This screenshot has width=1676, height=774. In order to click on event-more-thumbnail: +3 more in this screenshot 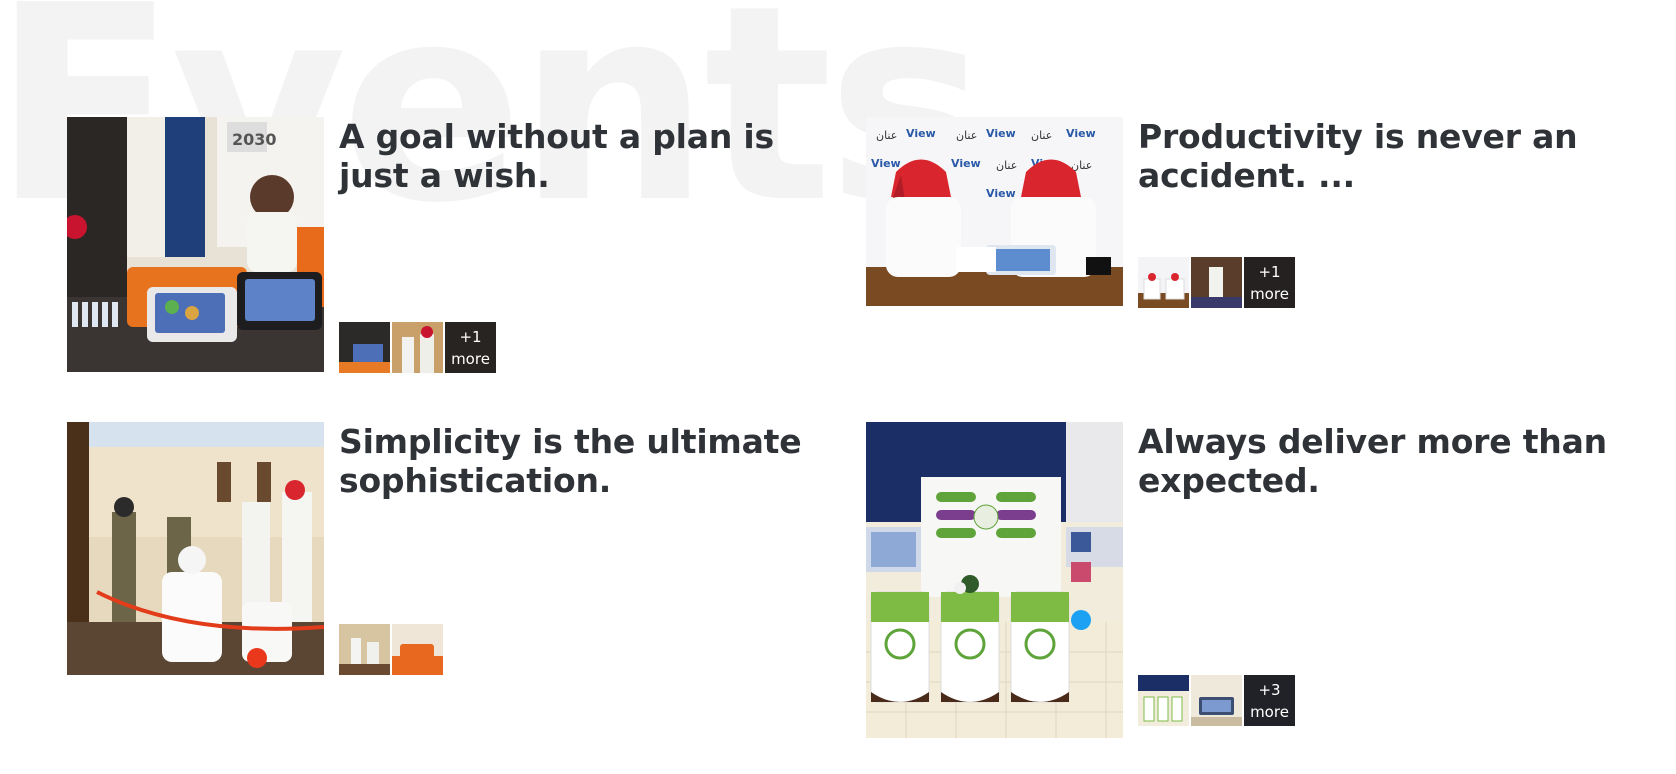, I will do `click(1269, 700)`.